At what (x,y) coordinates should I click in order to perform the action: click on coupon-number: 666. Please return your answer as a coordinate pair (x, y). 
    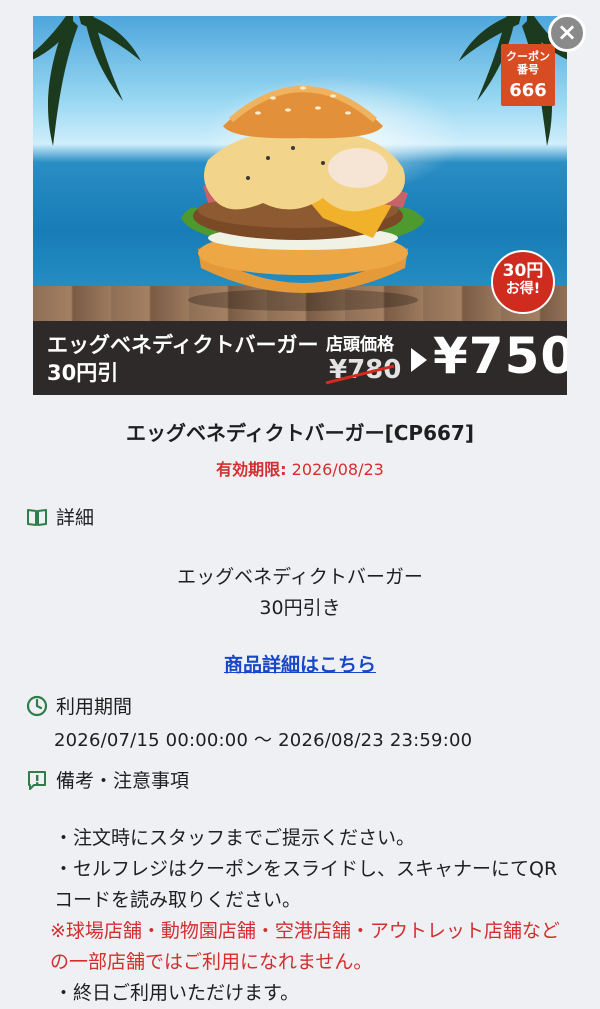
    Looking at the image, I should click on (528, 90).